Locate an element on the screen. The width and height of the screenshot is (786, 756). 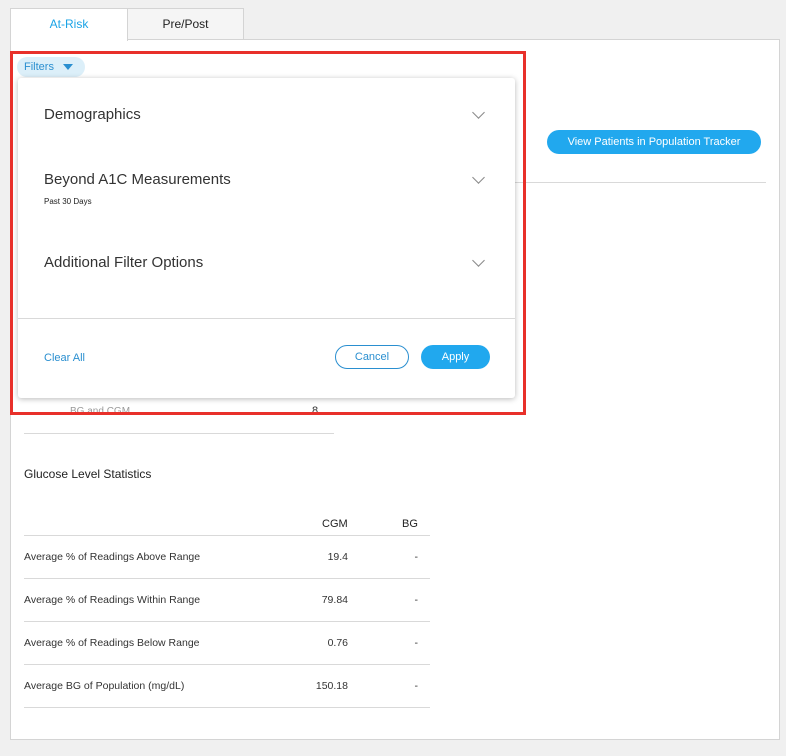
table-row: Average % of Readings Above Range 19.4 - is located at coordinates (227, 557).